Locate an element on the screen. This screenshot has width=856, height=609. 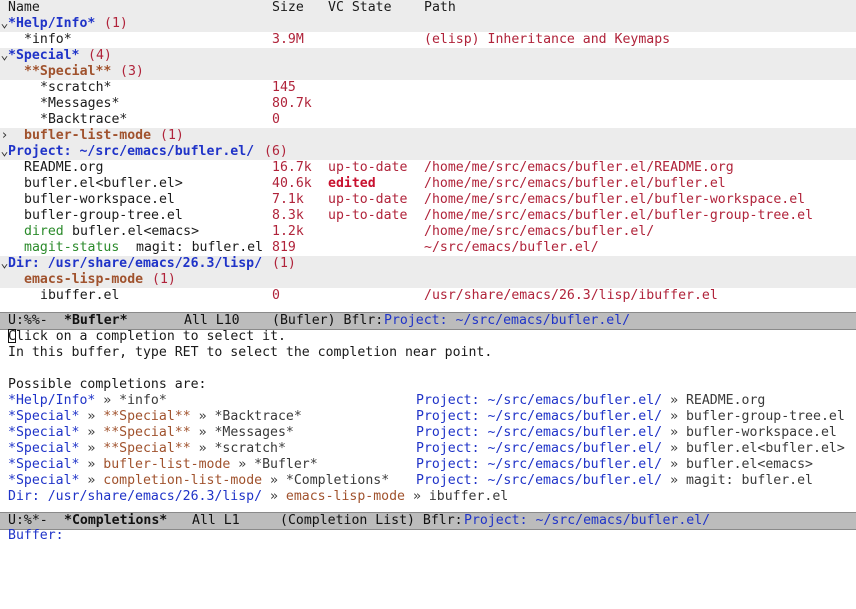
subgroup-count: (1) is located at coordinates (172, 135).